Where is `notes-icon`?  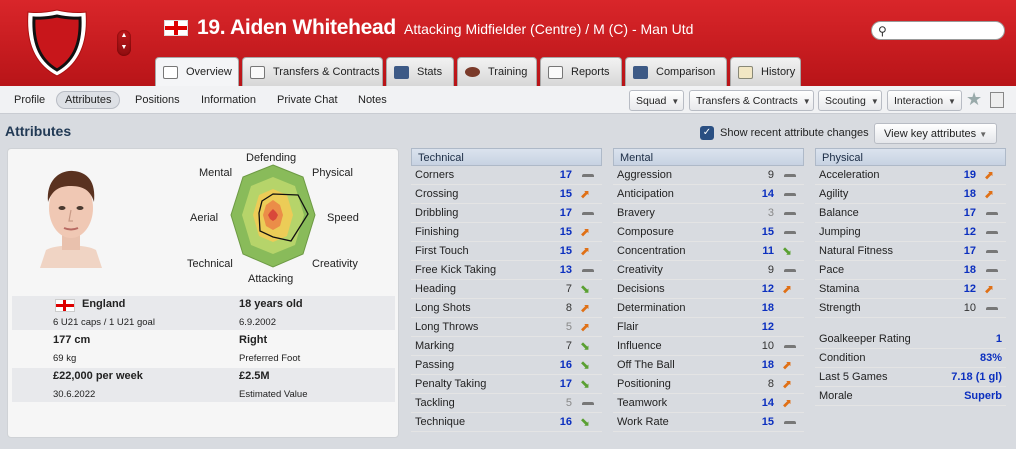
notes-icon is located at coordinates (997, 100).